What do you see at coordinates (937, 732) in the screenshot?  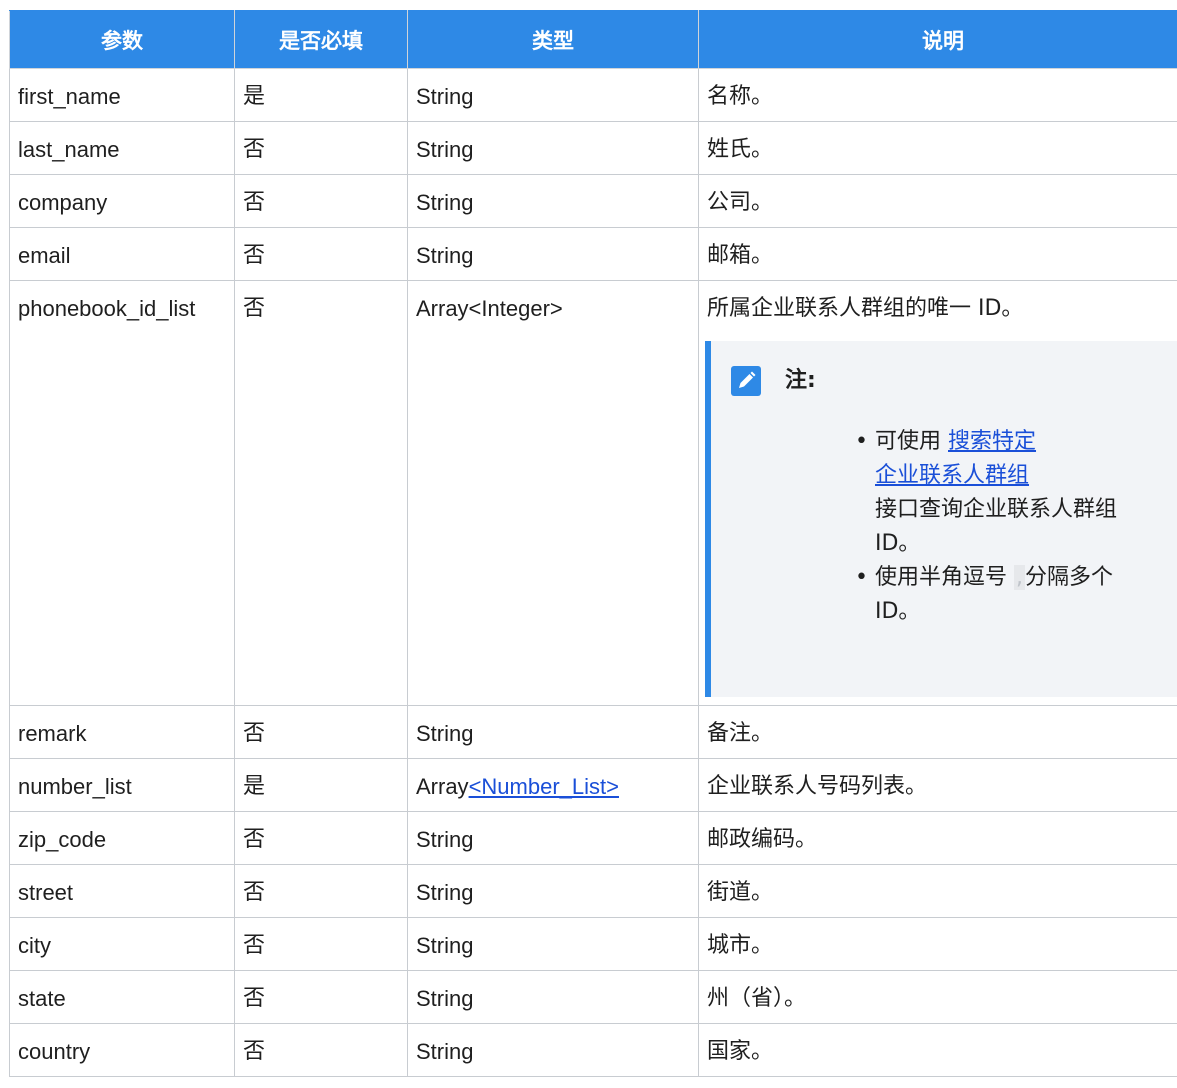 I see `cell-description: 备注。` at bounding box center [937, 732].